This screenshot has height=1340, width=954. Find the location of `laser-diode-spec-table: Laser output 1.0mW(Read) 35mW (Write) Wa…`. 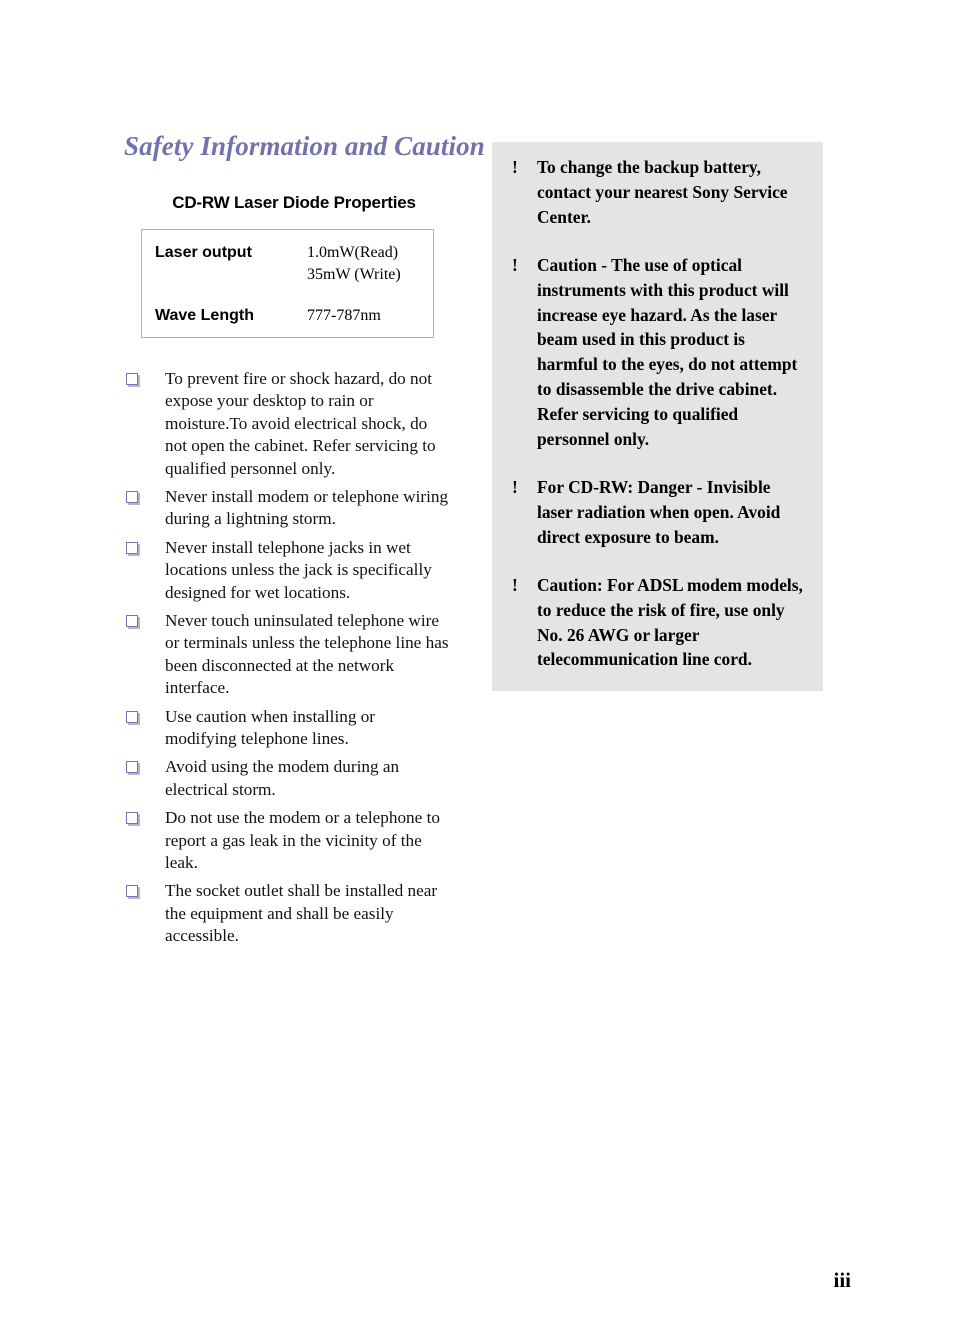

laser-diode-spec-table: Laser output 1.0mW(Read) 35mW (Write) Wa… is located at coordinates (287, 283).